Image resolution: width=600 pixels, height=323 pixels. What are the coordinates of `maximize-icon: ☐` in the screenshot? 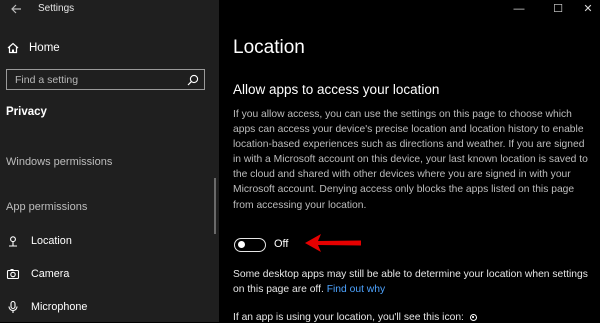 It's located at (558, 9).